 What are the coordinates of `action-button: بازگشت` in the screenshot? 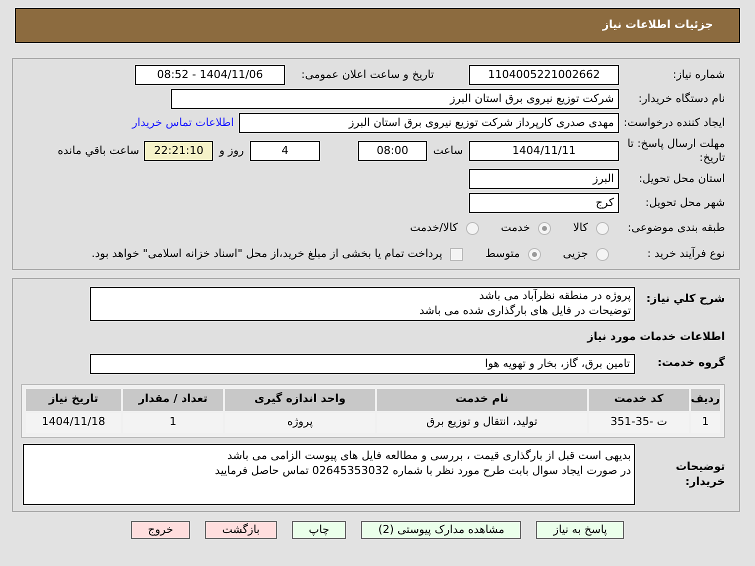 It's located at (241, 529).